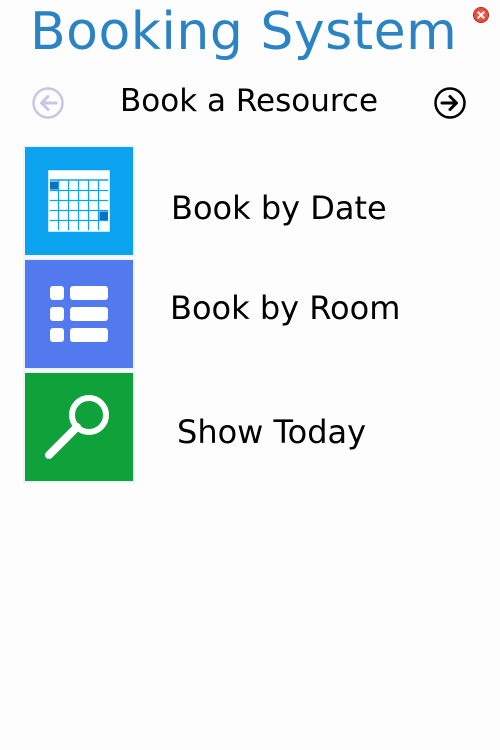 The height and width of the screenshot is (750, 500). I want to click on menu-tile-show-today, so click(79, 427).